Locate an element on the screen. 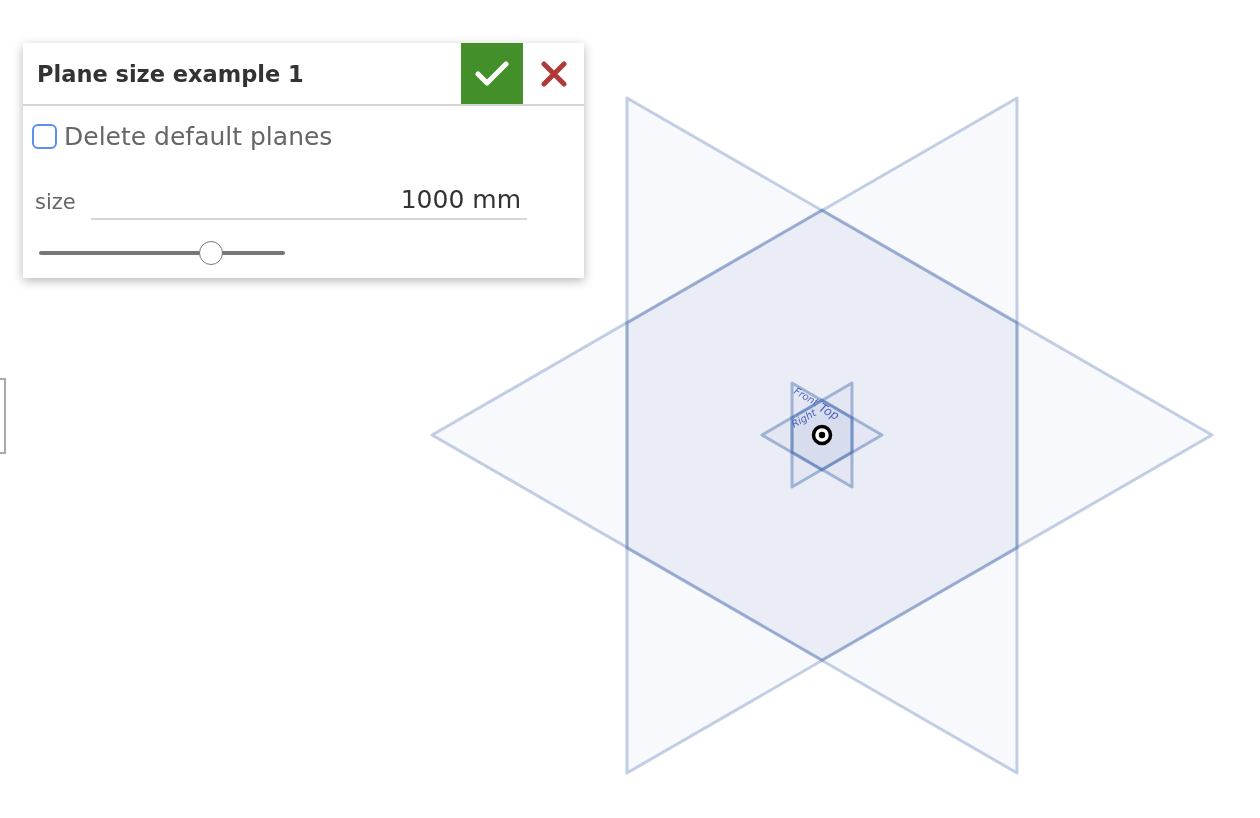  slider-thumb is located at coordinates (211, 253).